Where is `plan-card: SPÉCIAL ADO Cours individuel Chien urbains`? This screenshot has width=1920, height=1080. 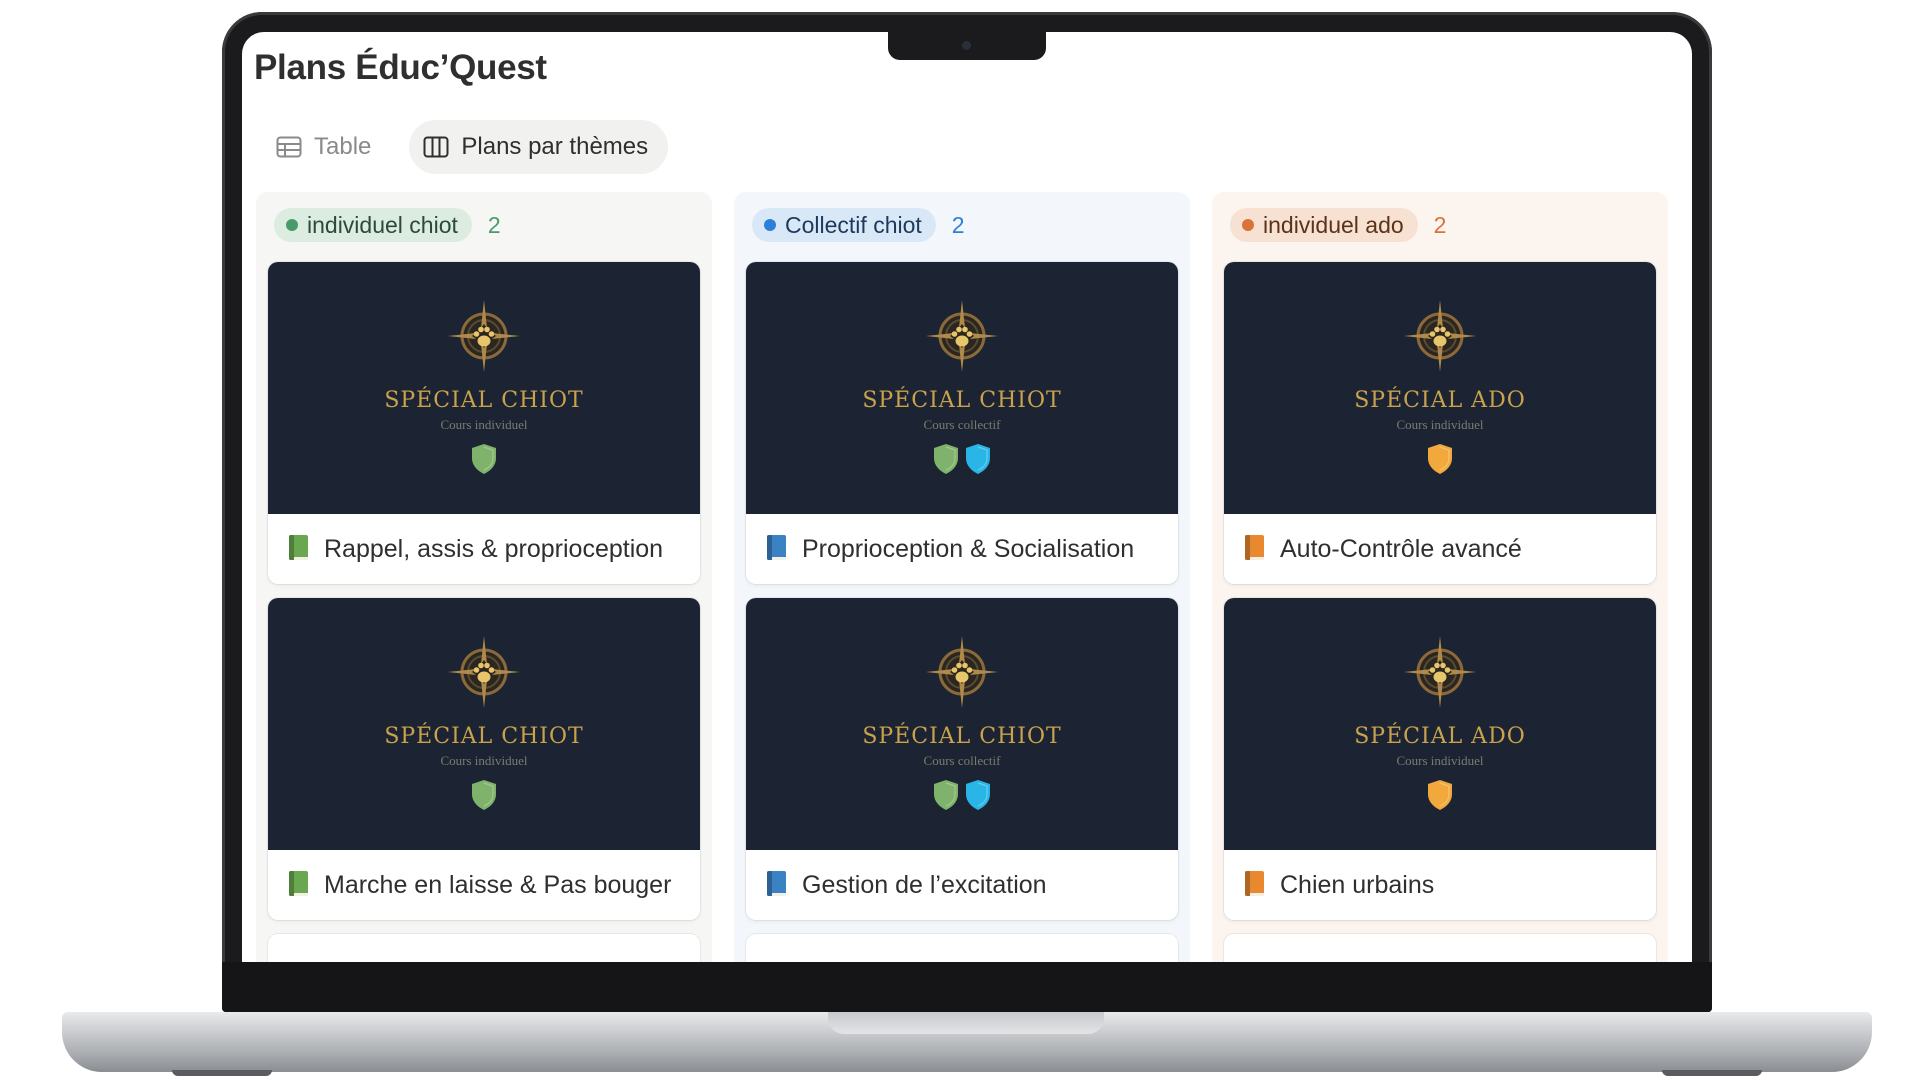 plan-card: SPÉCIAL ADO Cours individuel Chien urbains is located at coordinates (1440, 759).